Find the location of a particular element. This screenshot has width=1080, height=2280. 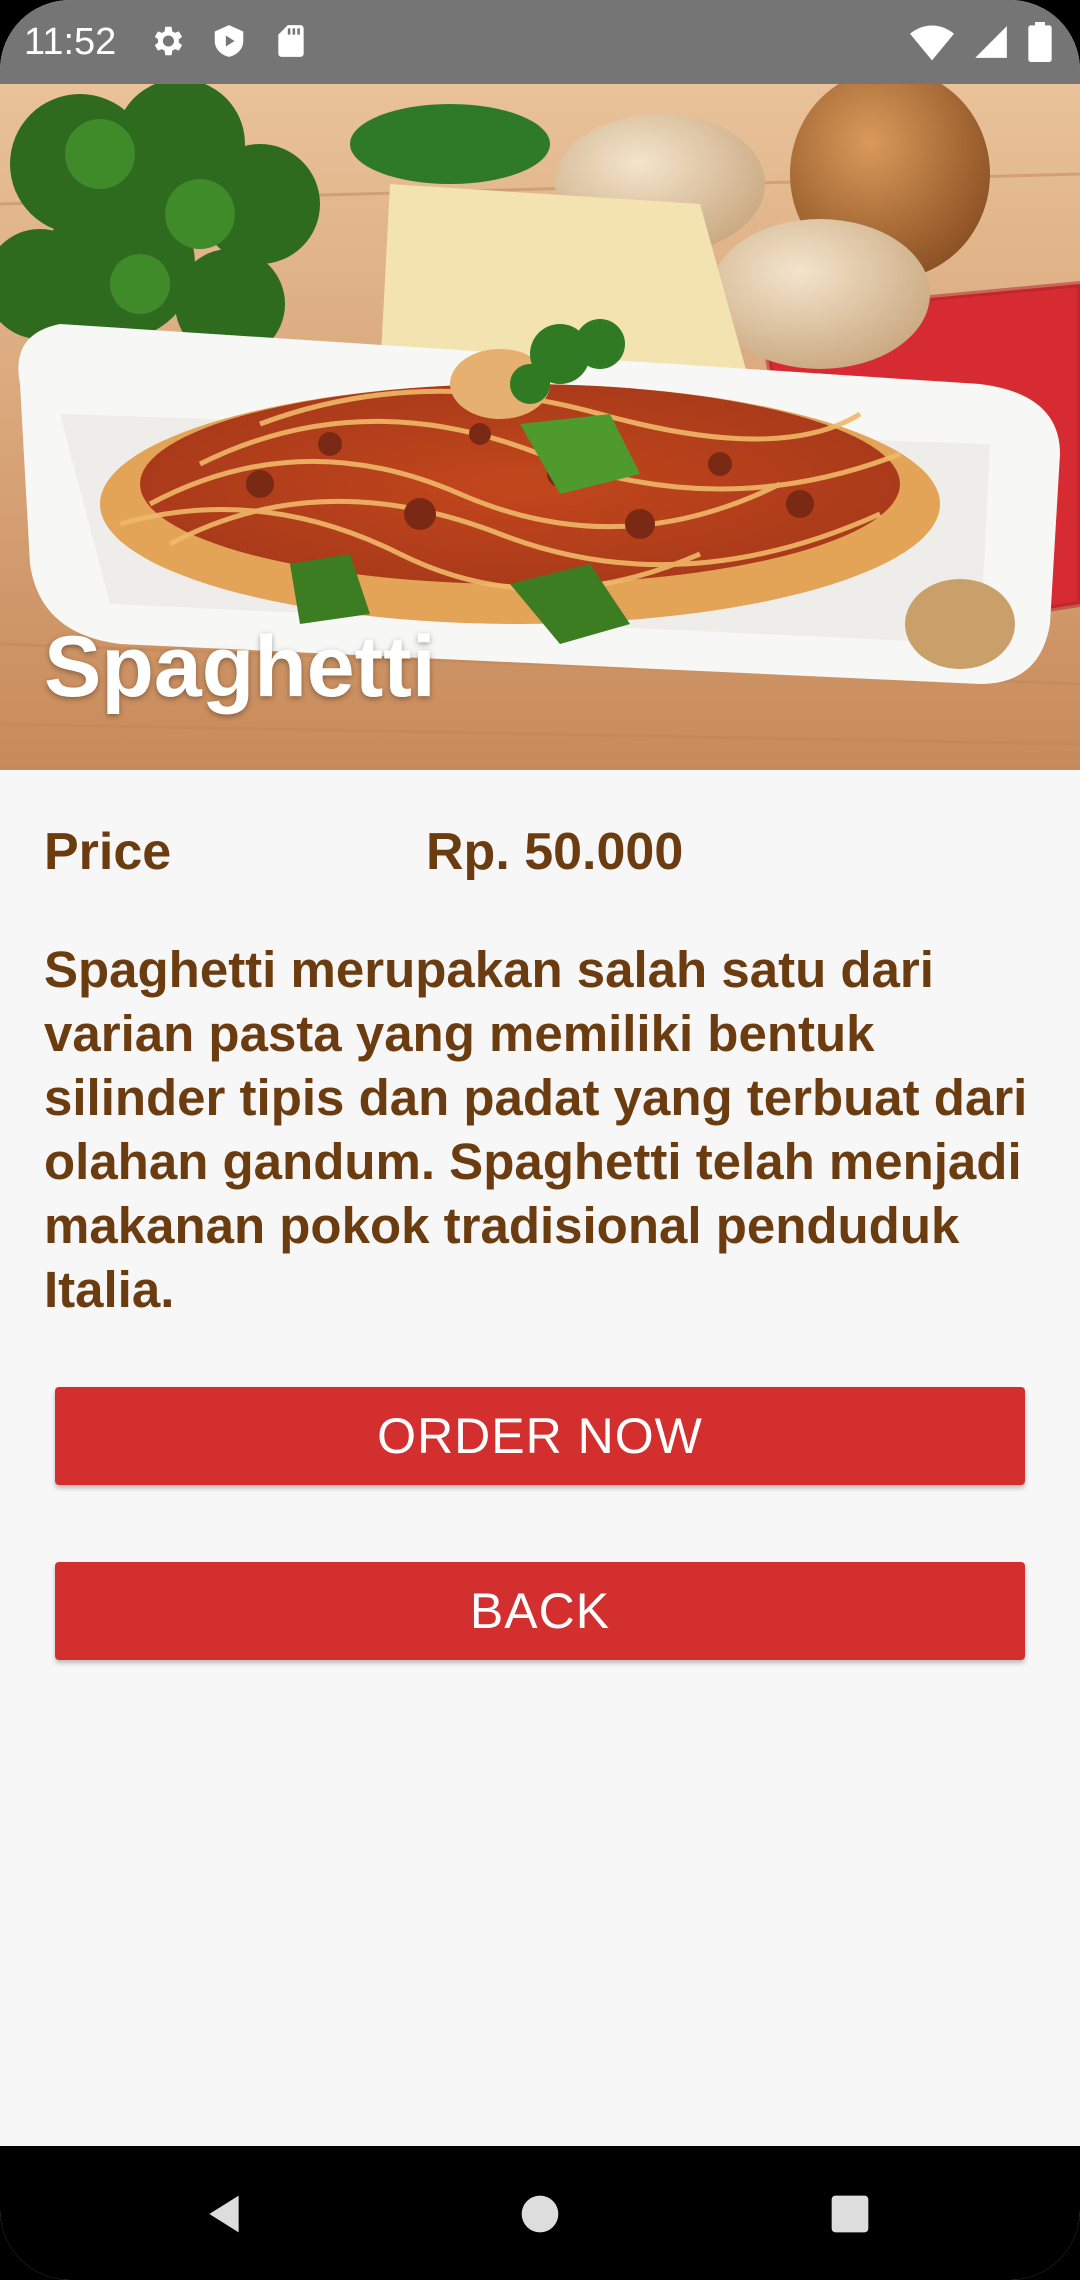

price-value: Rp. 50.000 is located at coordinates (555, 852).